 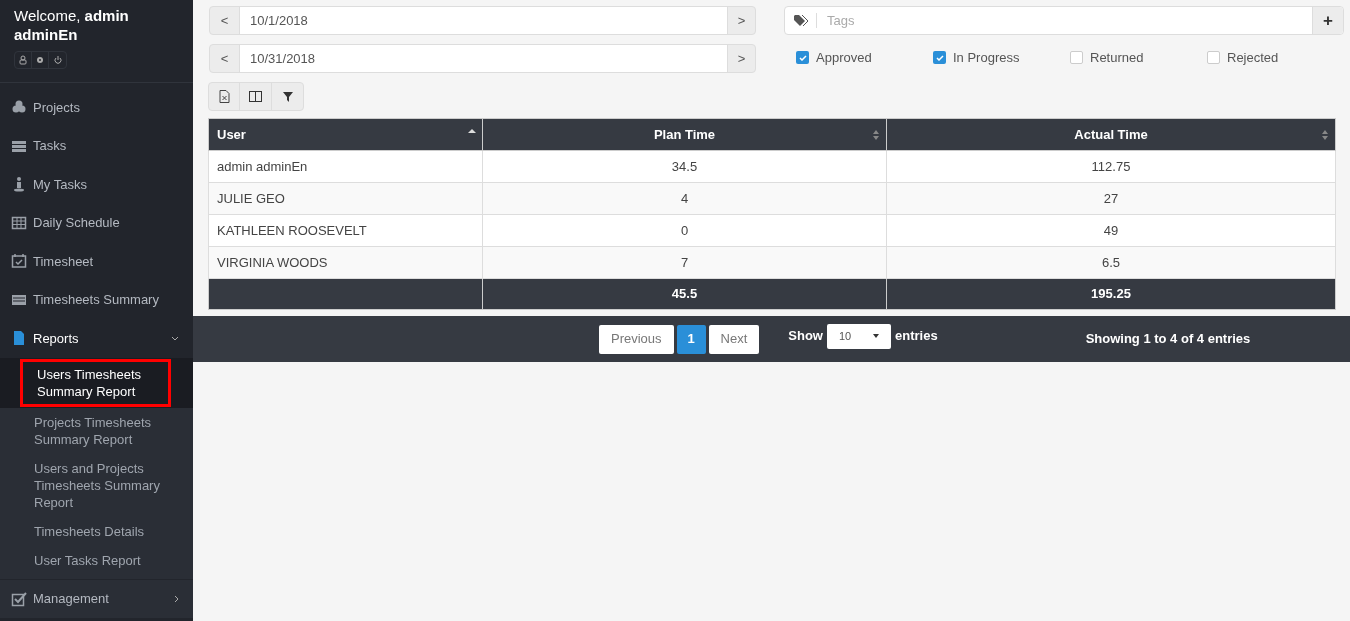 What do you see at coordinates (859, 336) in the screenshot?
I see `page-size-select: 10` at bounding box center [859, 336].